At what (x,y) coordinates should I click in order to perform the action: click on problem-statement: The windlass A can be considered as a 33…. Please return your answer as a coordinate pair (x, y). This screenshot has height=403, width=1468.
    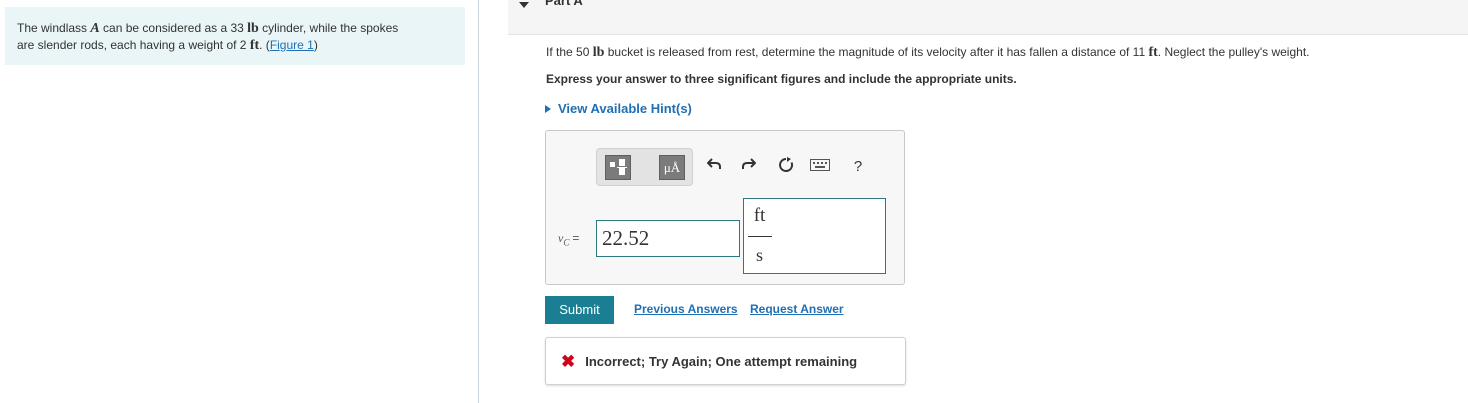
    Looking at the image, I should click on (235, 36).